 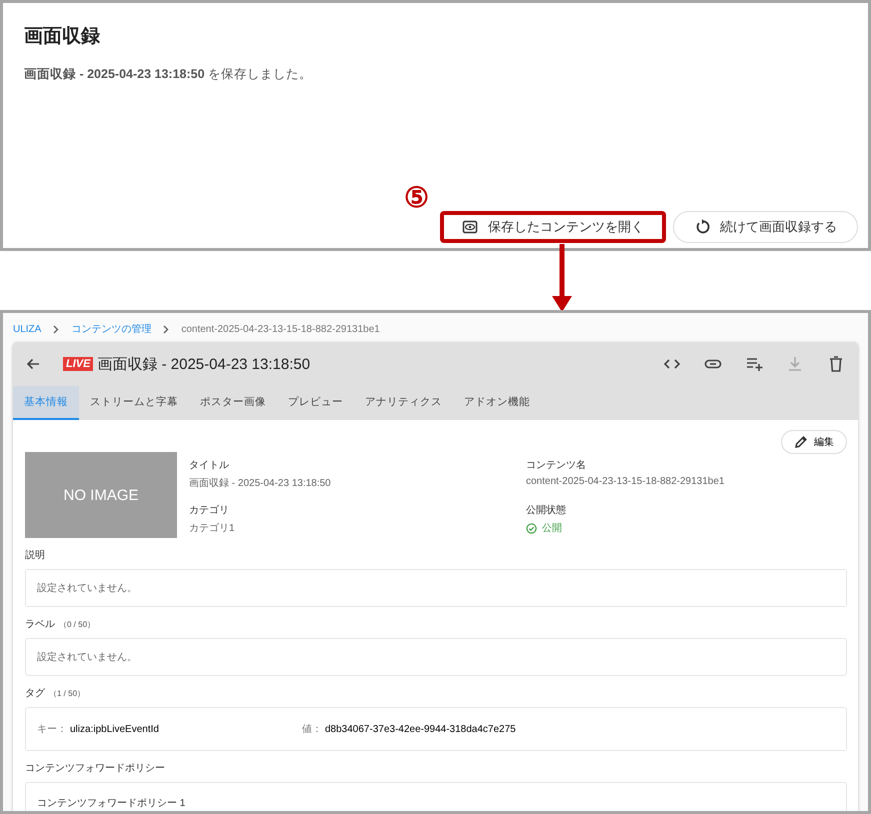 I want to click on arrow-icon, so click(x=562, y=278).